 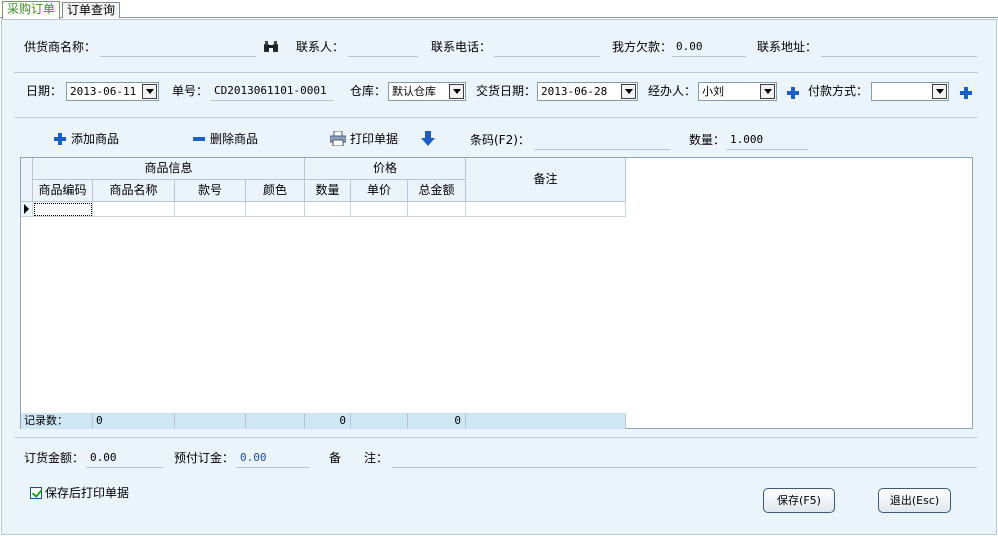 I want to click on cell-name, so click(x=134, y=209).